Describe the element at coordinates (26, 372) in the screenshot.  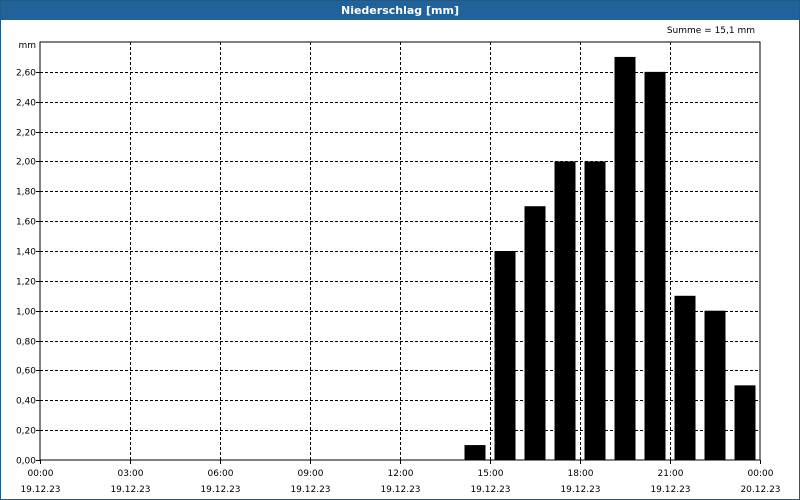
I see `y-tick-label: 0,60` at that location.